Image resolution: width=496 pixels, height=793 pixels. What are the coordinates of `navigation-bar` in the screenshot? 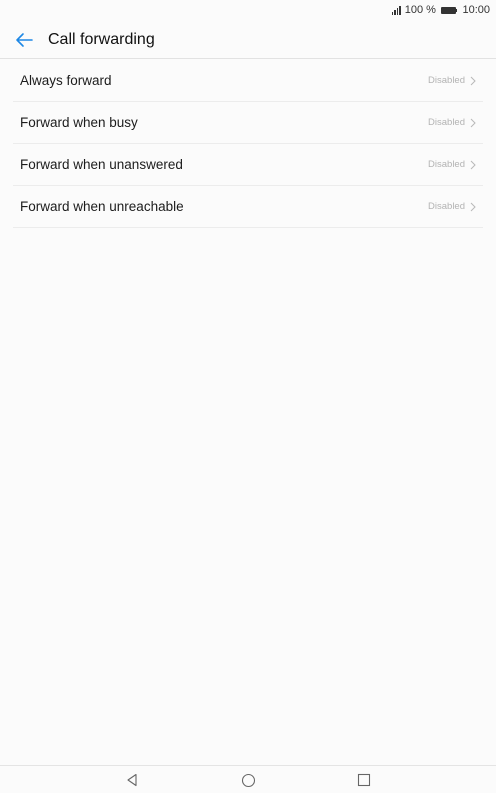 It's located at (248, 779).